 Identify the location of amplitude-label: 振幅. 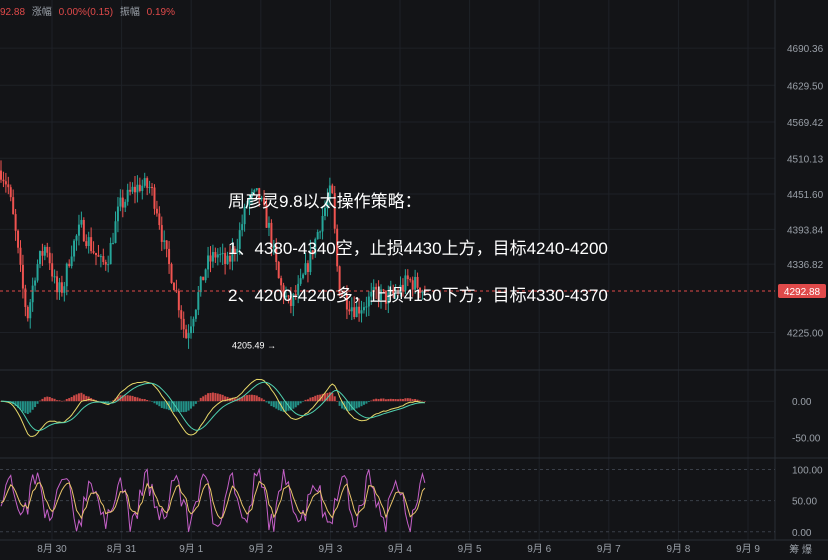
(129, 12).